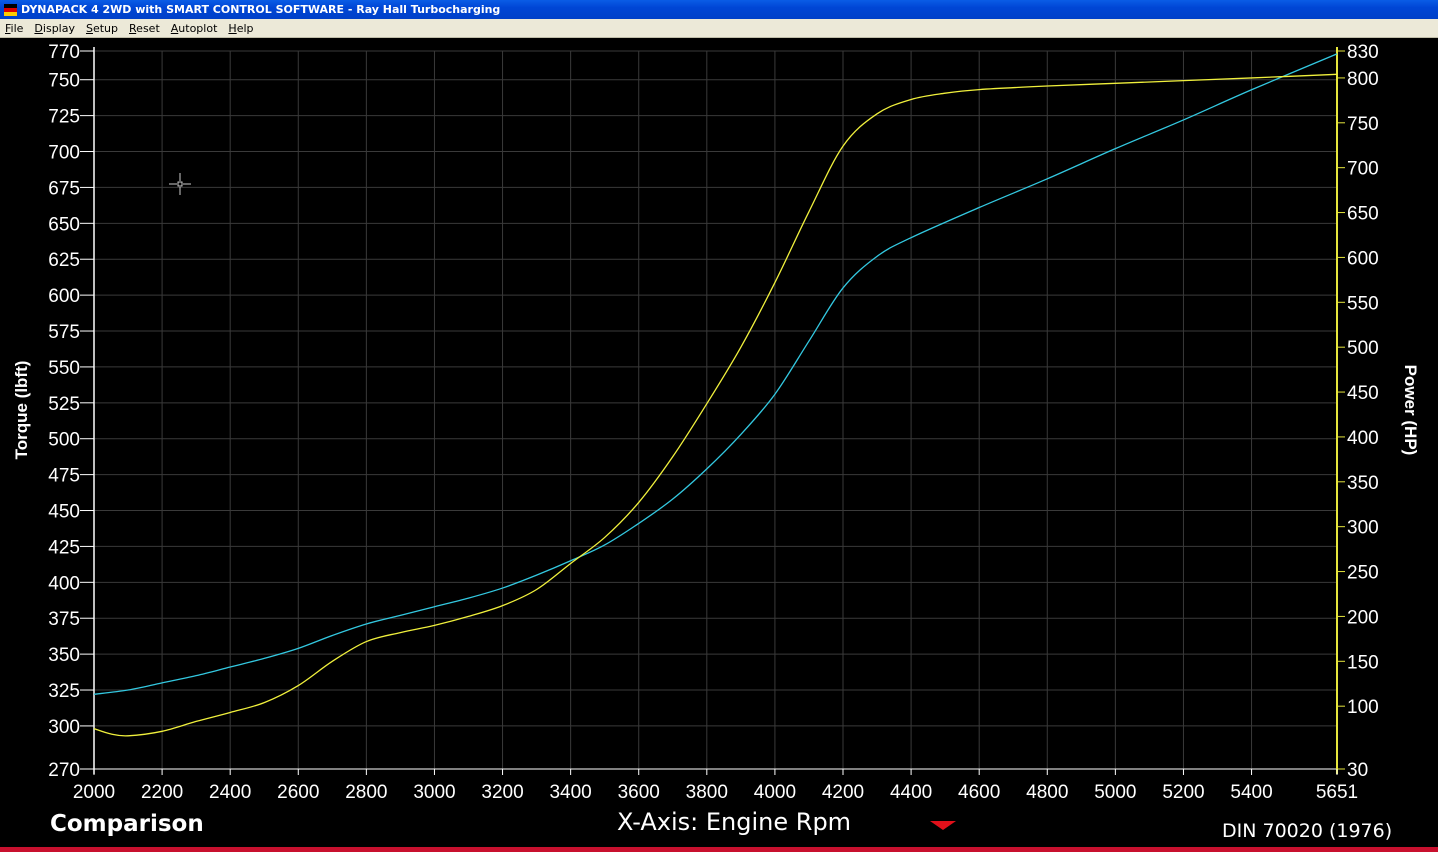 The image size is (1438, 852). What do you see at coordinates (707, 792) in the screenshot?
I see `x-tick-label: 3800` at bounding box center [707, 792].